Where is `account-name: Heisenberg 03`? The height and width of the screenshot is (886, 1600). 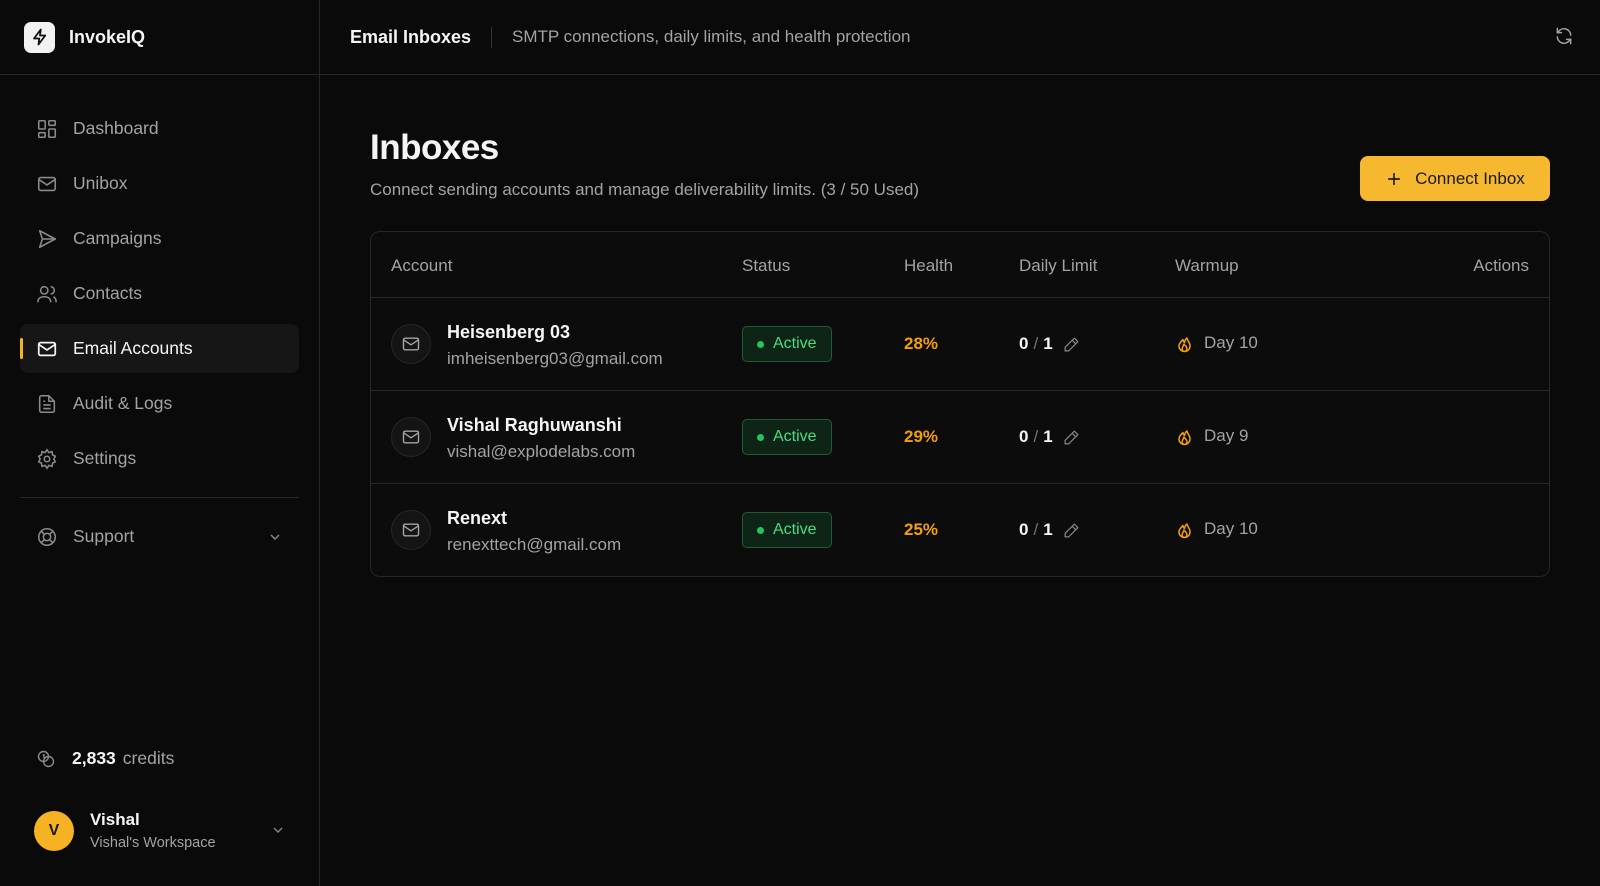 account-name: Heisenberg 03 is located at coordinates (509, 332).